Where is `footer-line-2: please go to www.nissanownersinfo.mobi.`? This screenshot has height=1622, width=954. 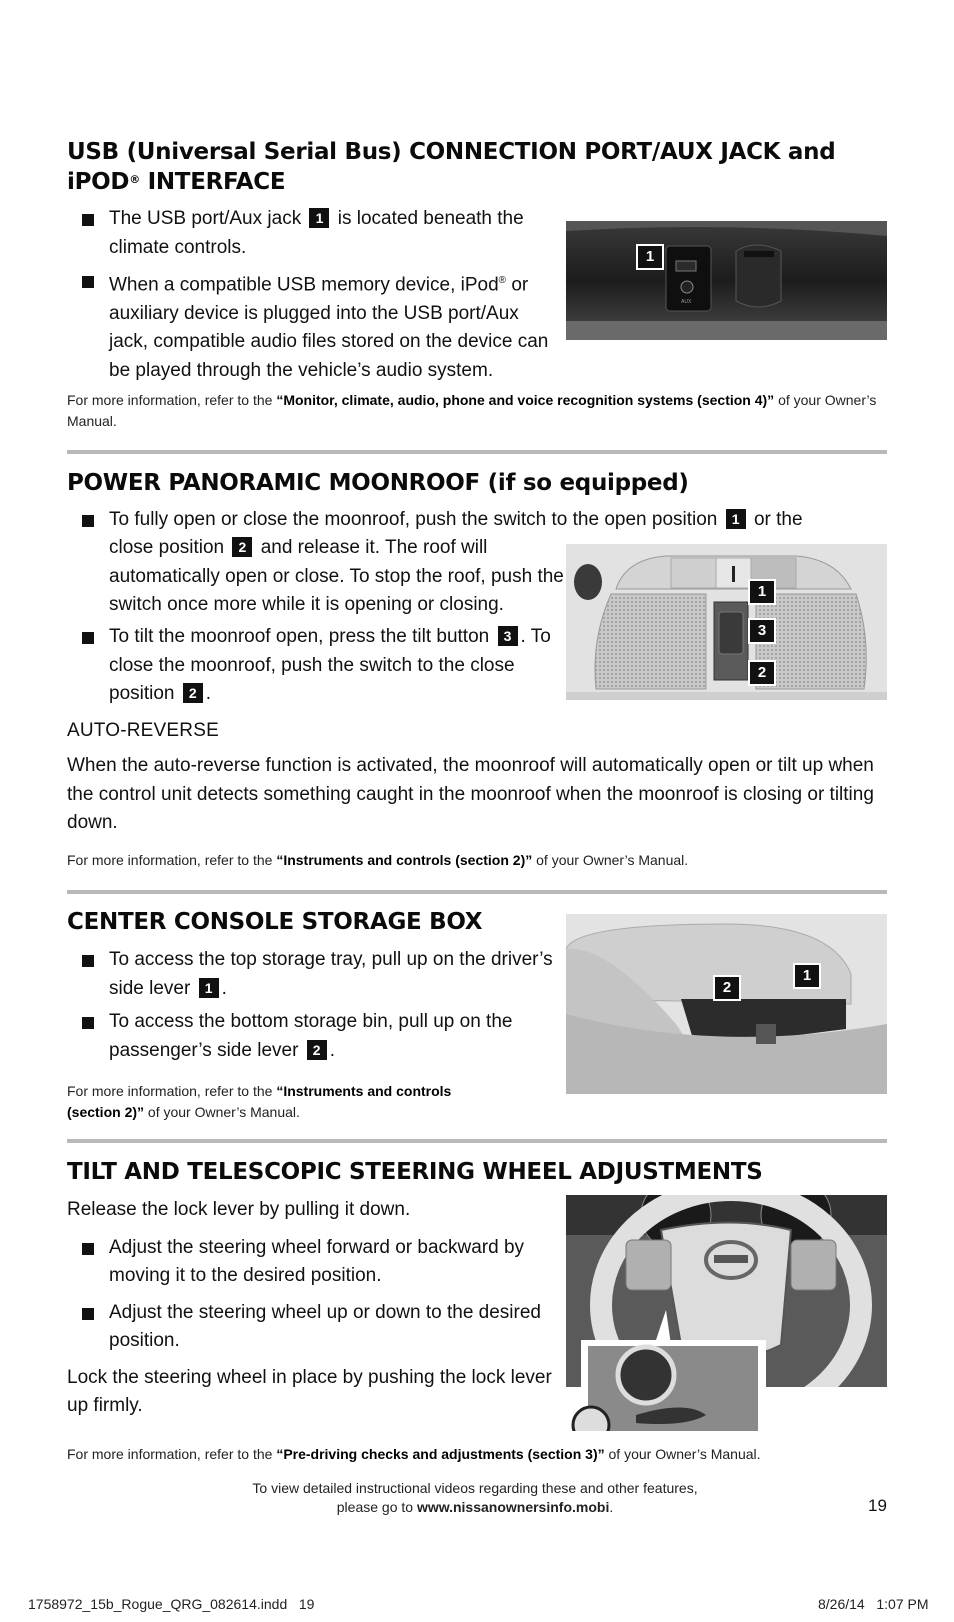 footer-line-2: please go to www.nissanownersinfo.mobi. is located at coordinates (475, 1507).